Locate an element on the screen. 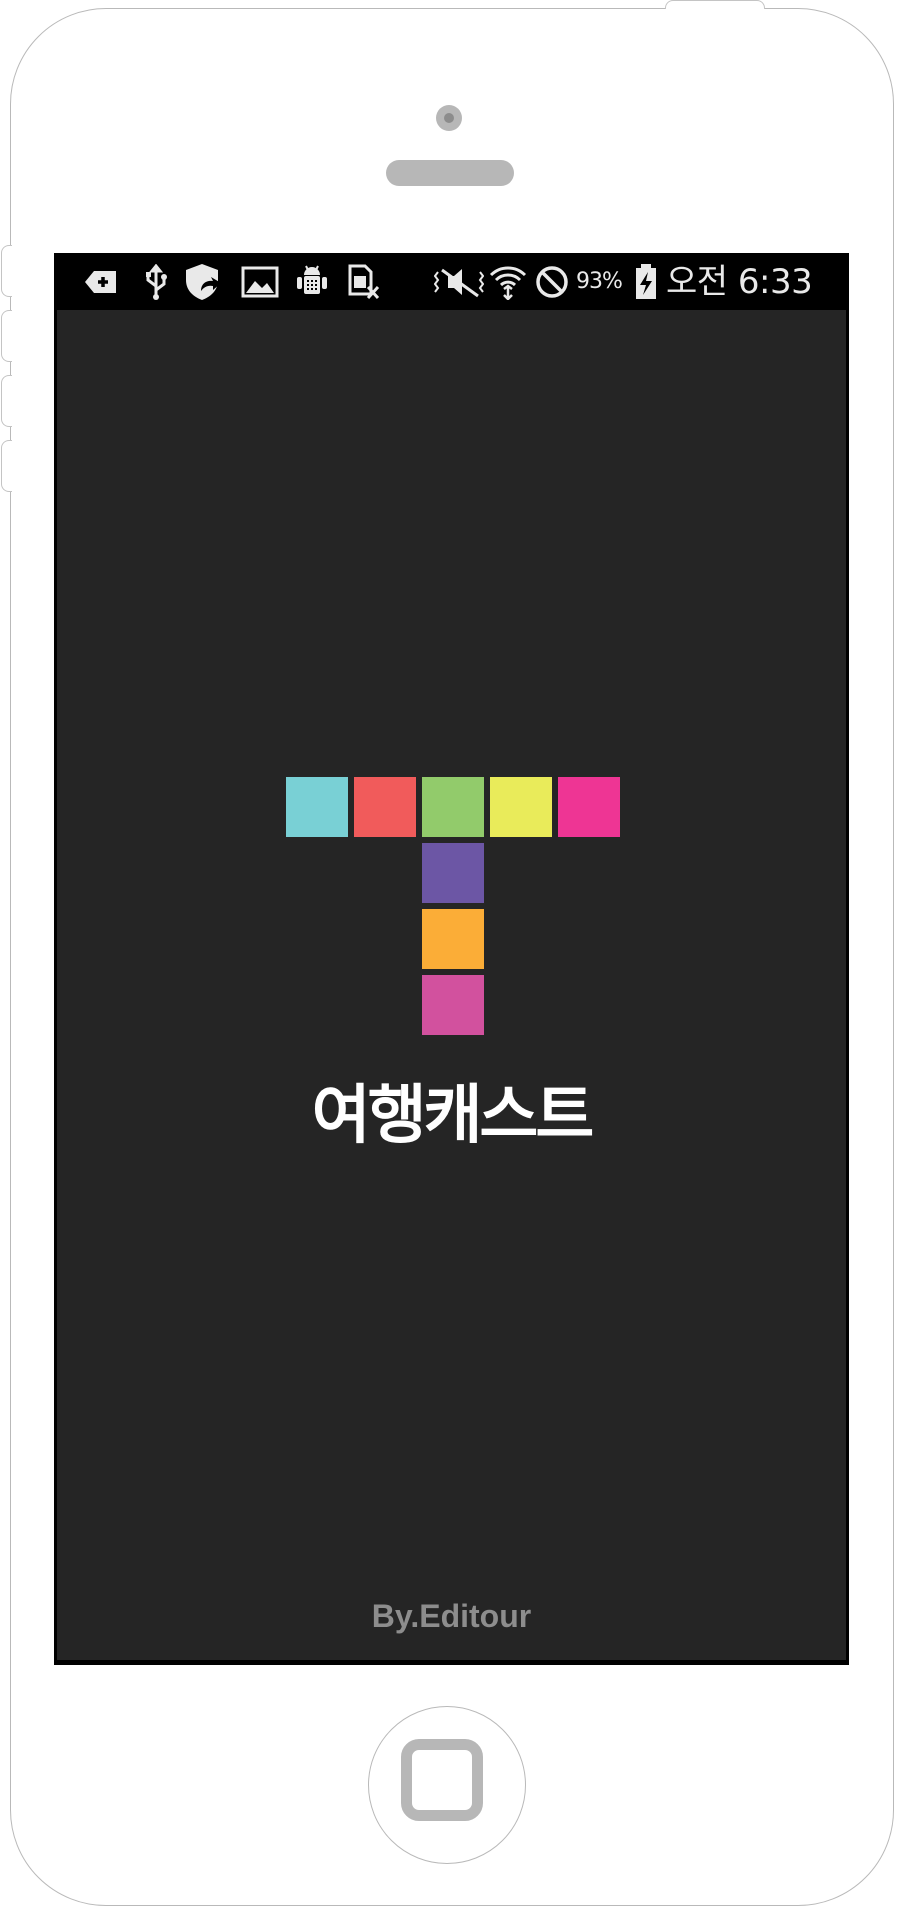 The width and height of the screenshot is (900, 1920). front-camera is located at coordinates (449, 118).